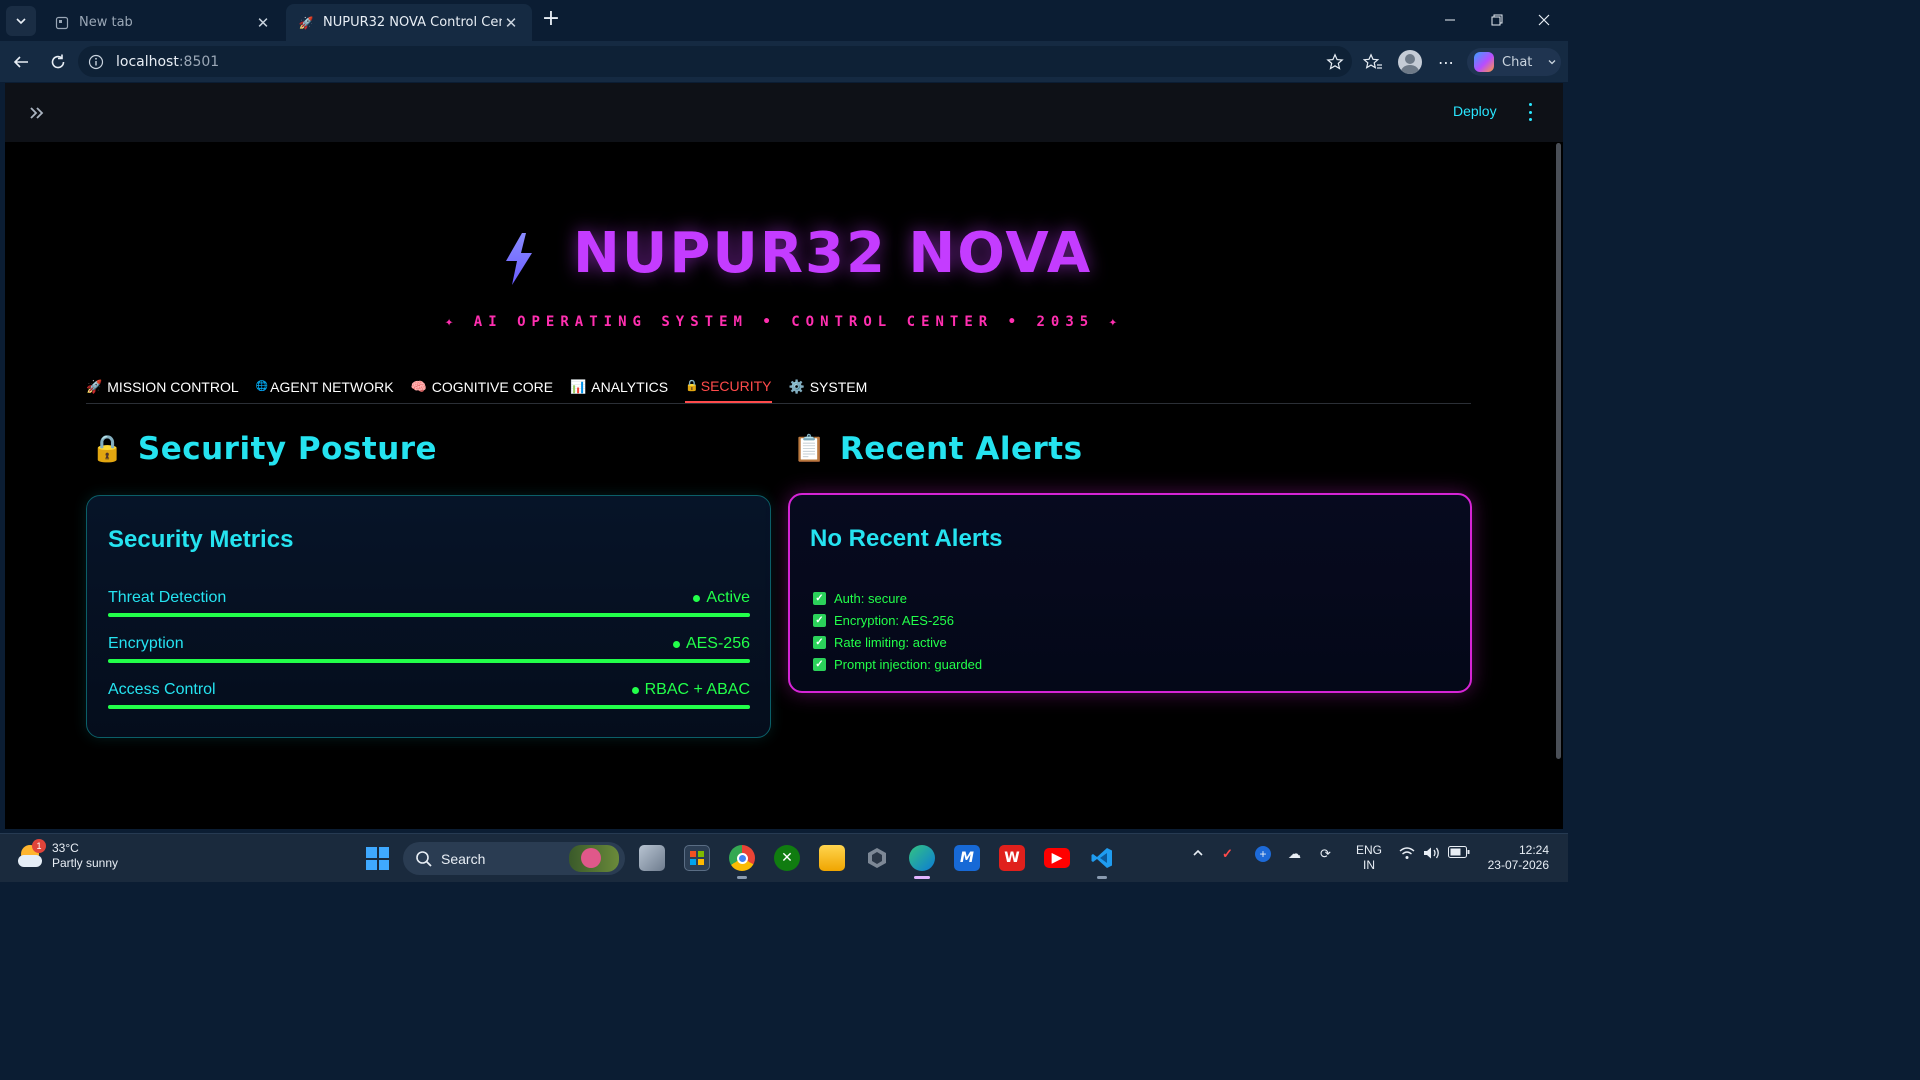 This screenshot has width=1920, height=1080. I want to click on copilot-logo-icon, so click(1484, 62).